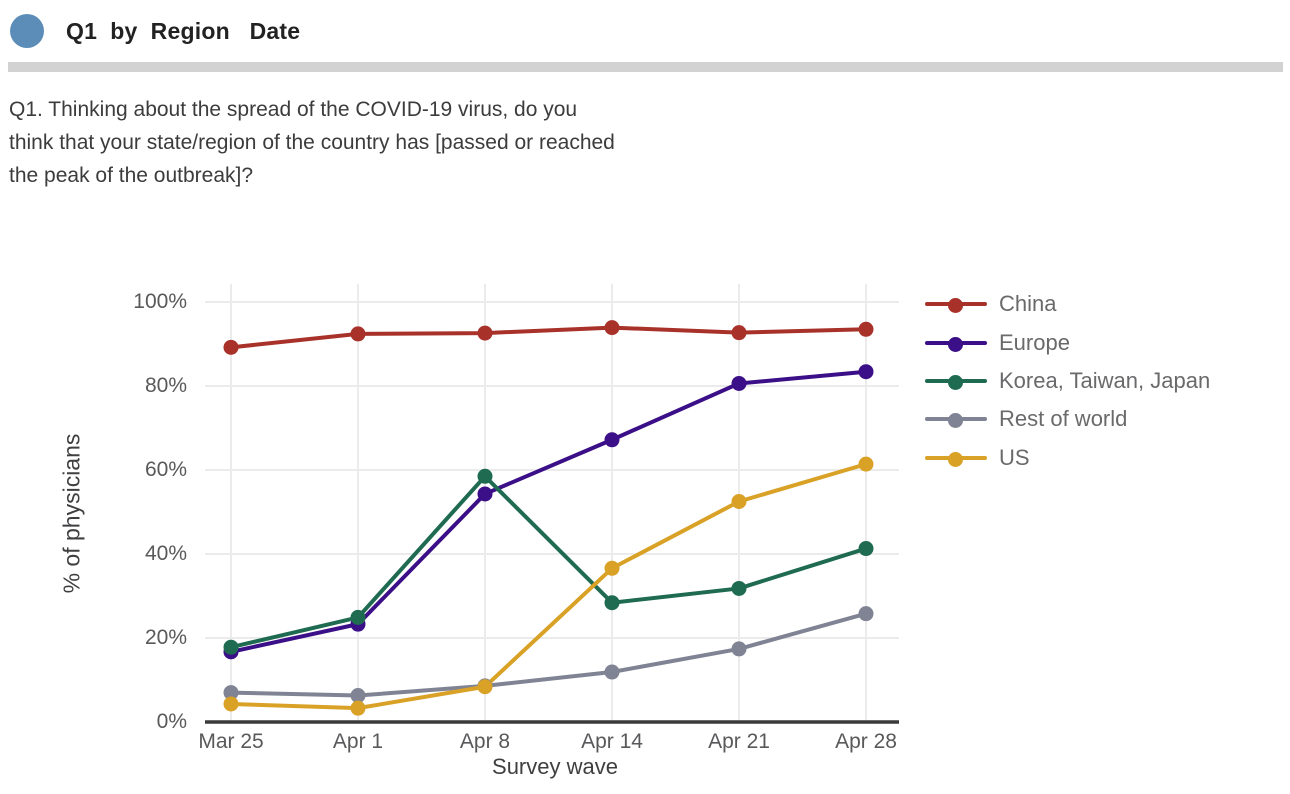 This screenshot has height=794, width=1290. I want to click on legend-item-2: Korea, Taiwan, Japan, so click(1100, 381).